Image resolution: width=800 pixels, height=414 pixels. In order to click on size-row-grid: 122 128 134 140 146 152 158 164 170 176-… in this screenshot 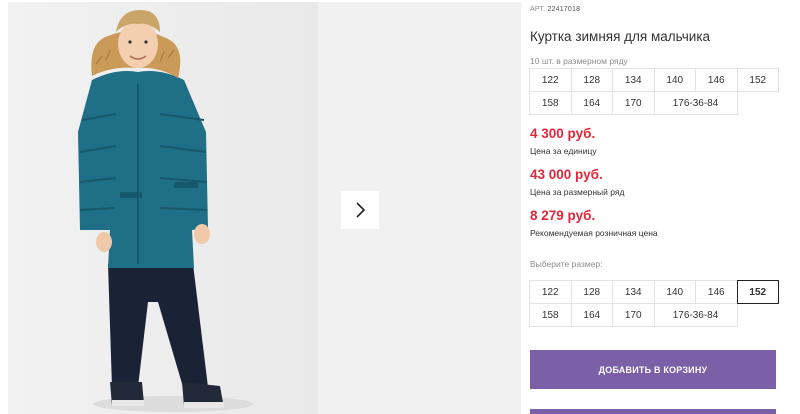, I will do `click(661, 91)`.